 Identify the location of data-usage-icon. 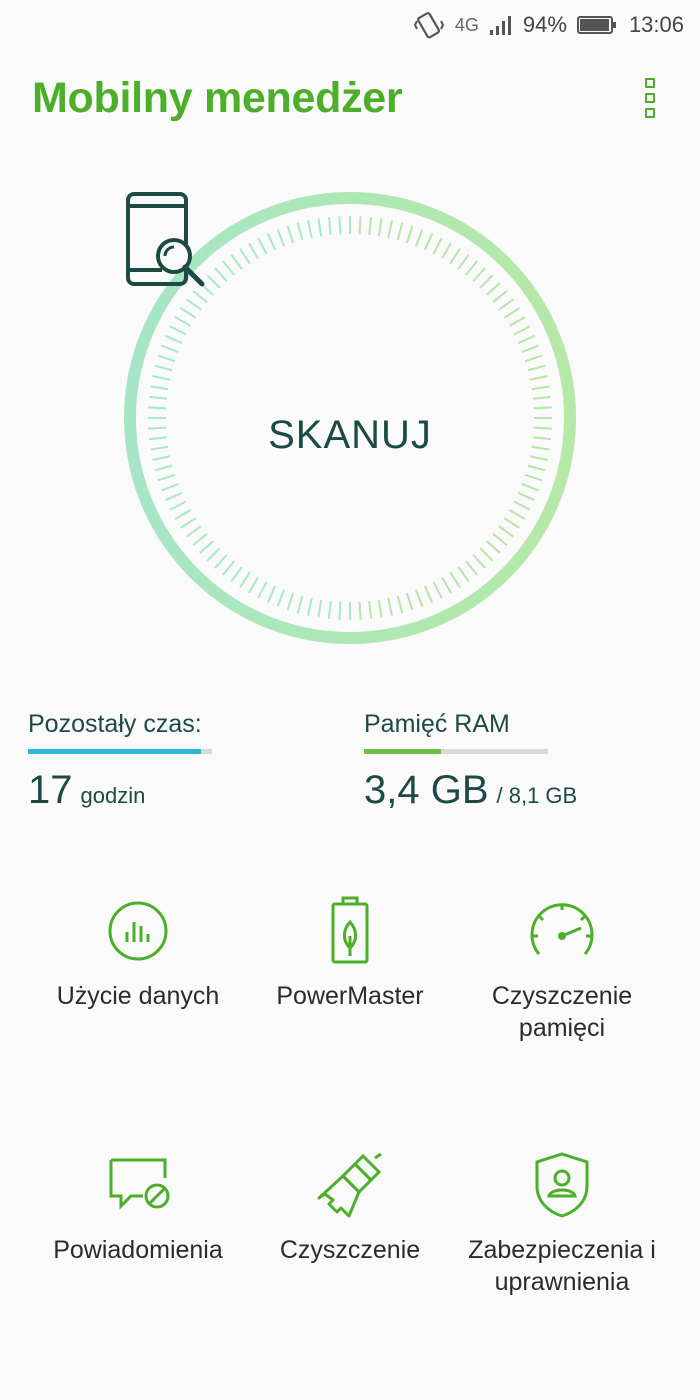
(138, 931).